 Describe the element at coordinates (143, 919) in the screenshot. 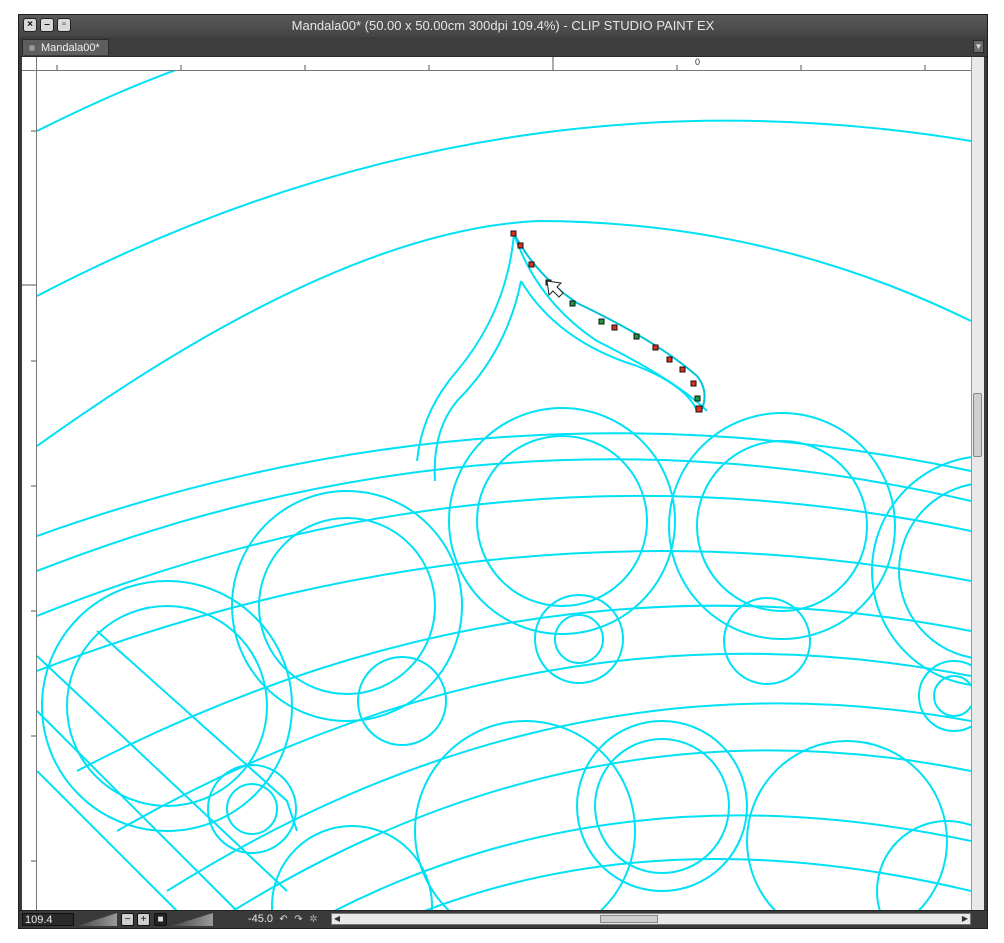

I see `zoom-in-icon: +` at that location.